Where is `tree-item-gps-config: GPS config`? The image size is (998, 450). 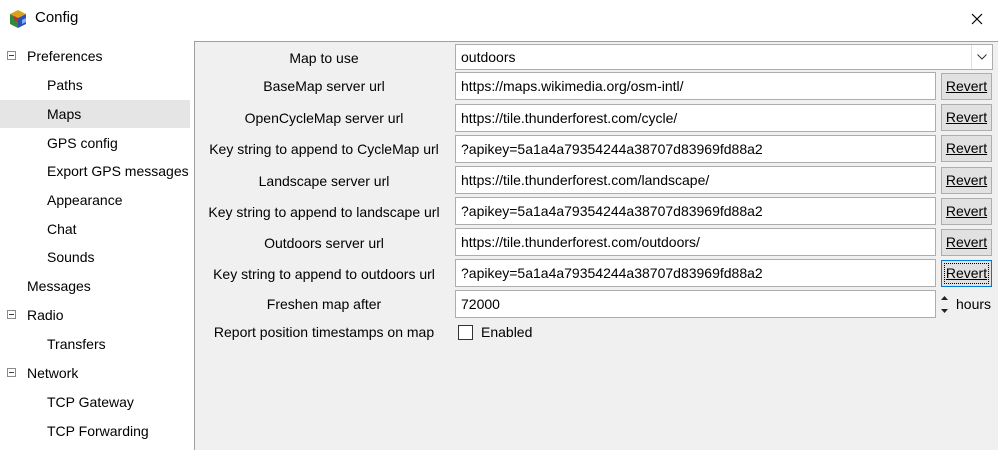
tree-item-gps-config: GPS config is located at coordinates (95, 143).